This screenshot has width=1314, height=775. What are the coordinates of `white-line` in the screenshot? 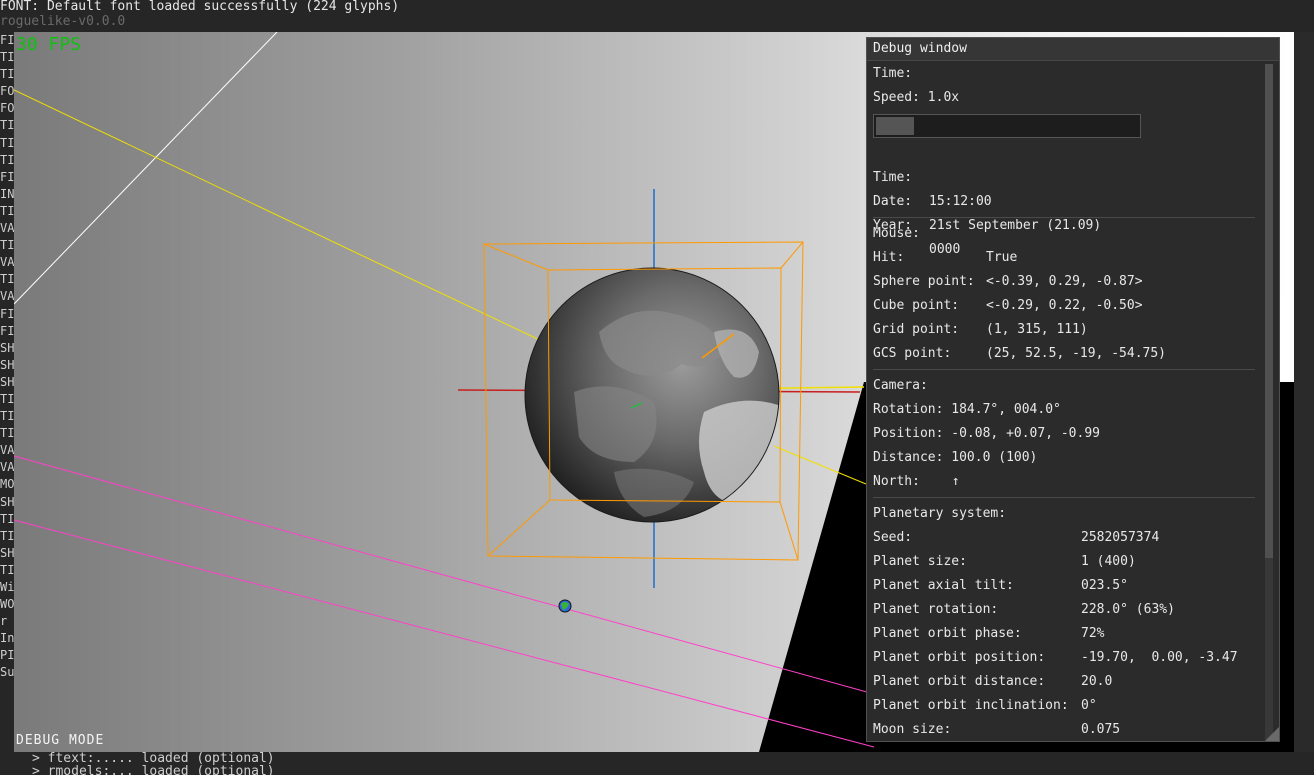 It's located at (146, 168).